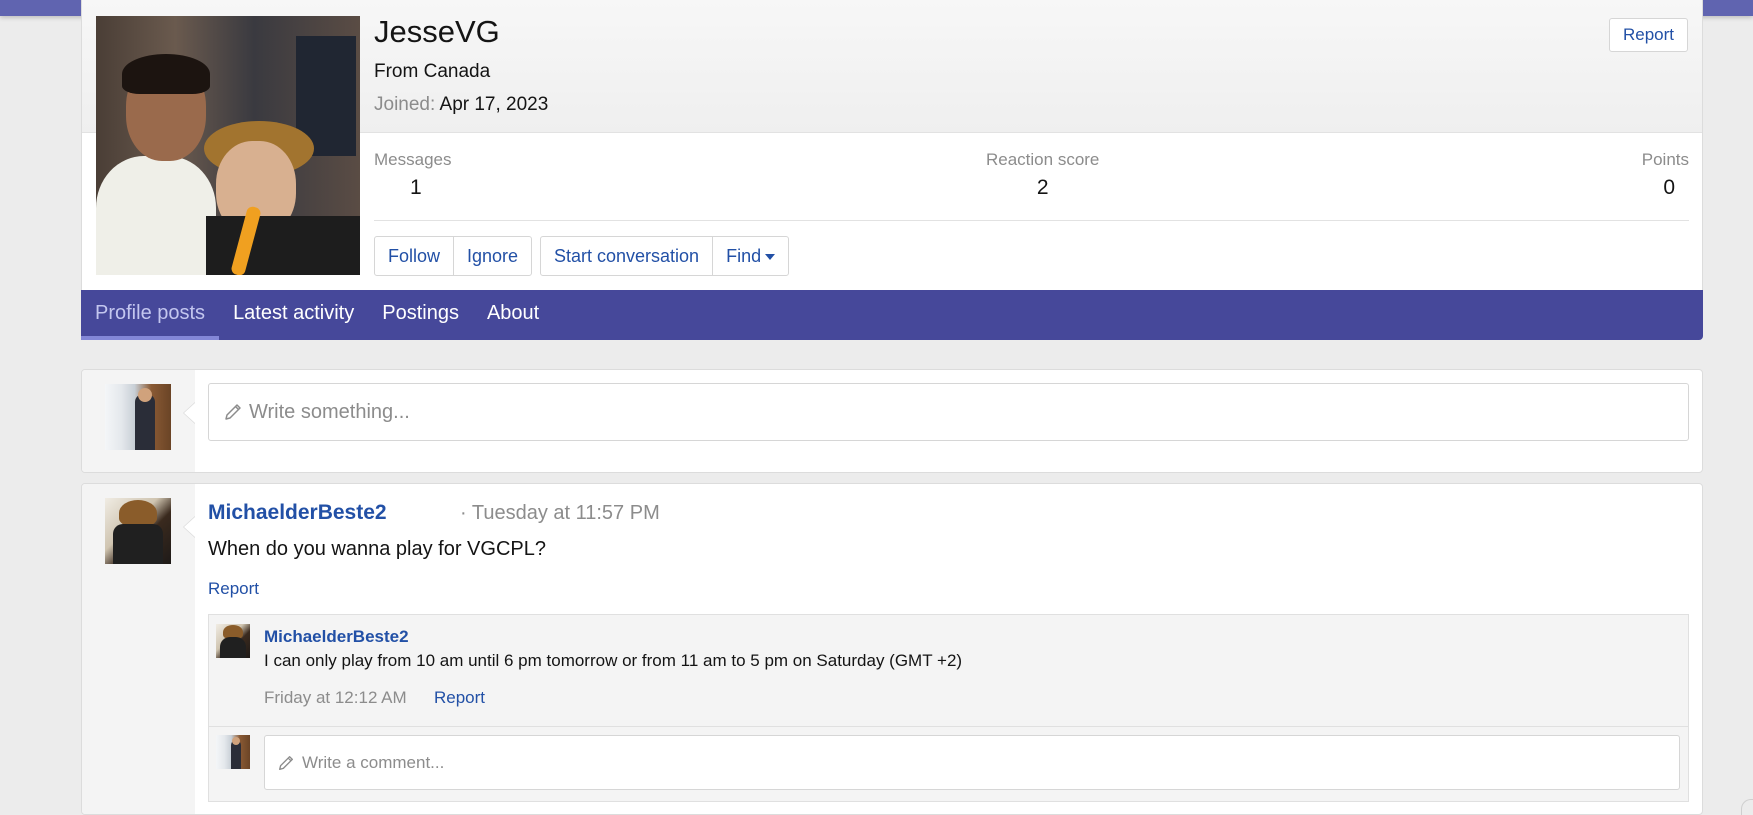 Image resolution: width=1753 pixels, height=815 pixels. I want to click on profile-username: JesseVG, so click(437, 31).